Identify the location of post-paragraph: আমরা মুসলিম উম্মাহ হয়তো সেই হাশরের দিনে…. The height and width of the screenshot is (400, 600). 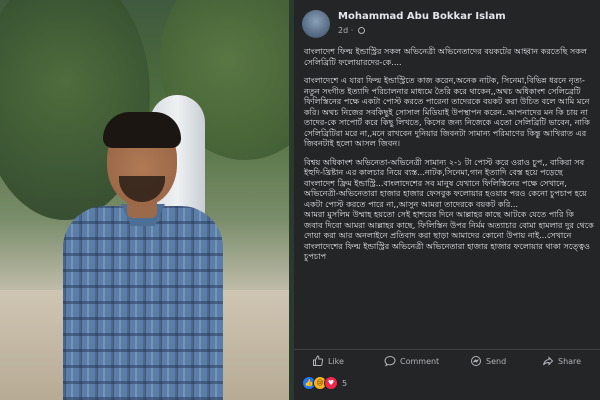
(449, 235).